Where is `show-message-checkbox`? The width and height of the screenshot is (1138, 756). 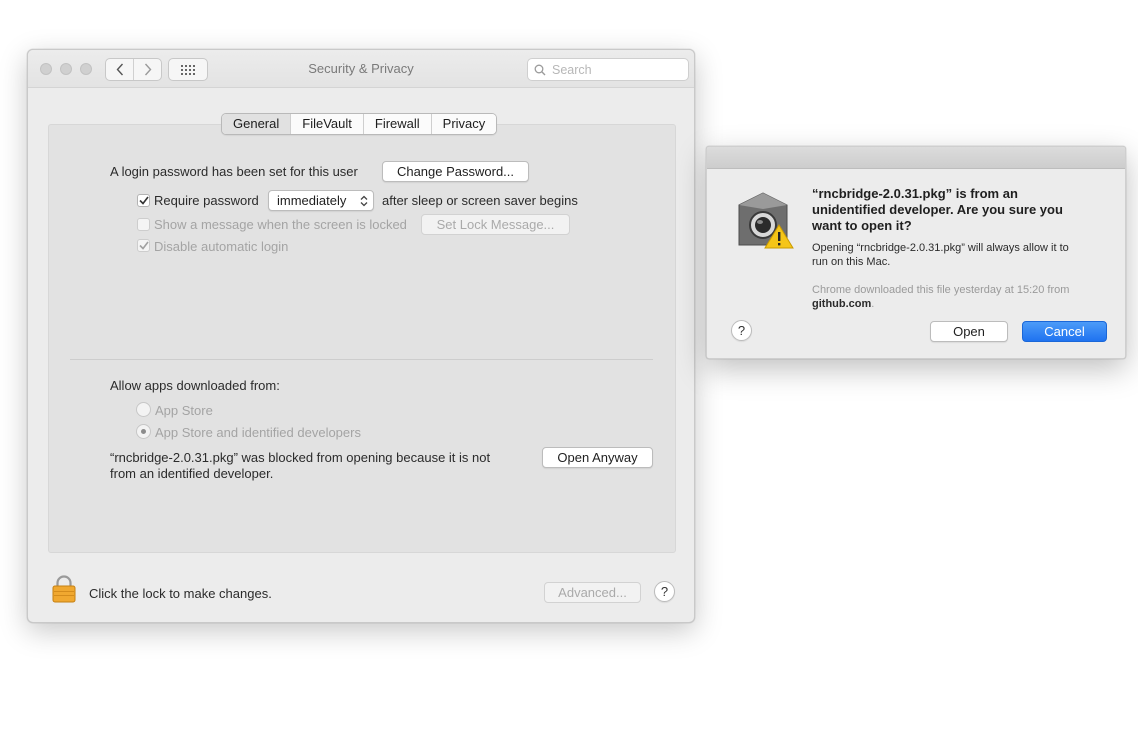
show-message-checkbox is located at coordinates (143, 224).